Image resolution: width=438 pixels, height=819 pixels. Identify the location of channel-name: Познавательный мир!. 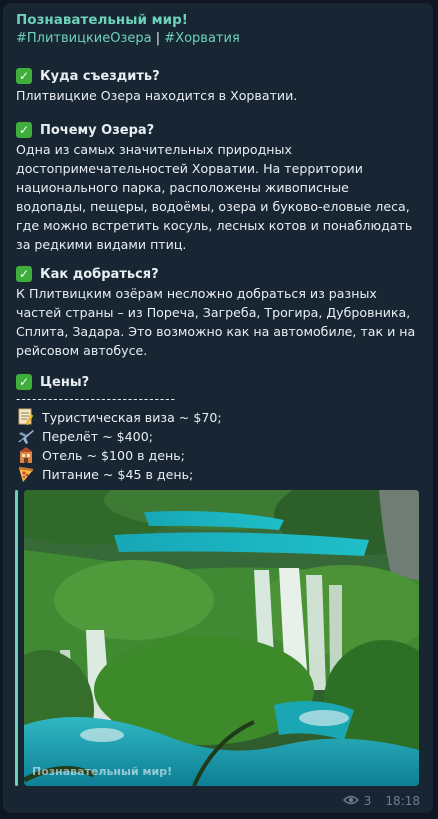
(102, 20).